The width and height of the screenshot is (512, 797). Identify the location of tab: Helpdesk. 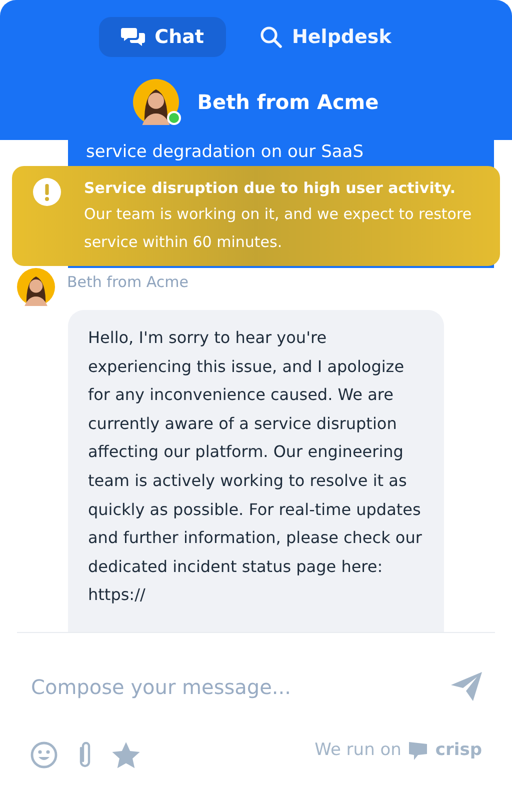
(326, 37).